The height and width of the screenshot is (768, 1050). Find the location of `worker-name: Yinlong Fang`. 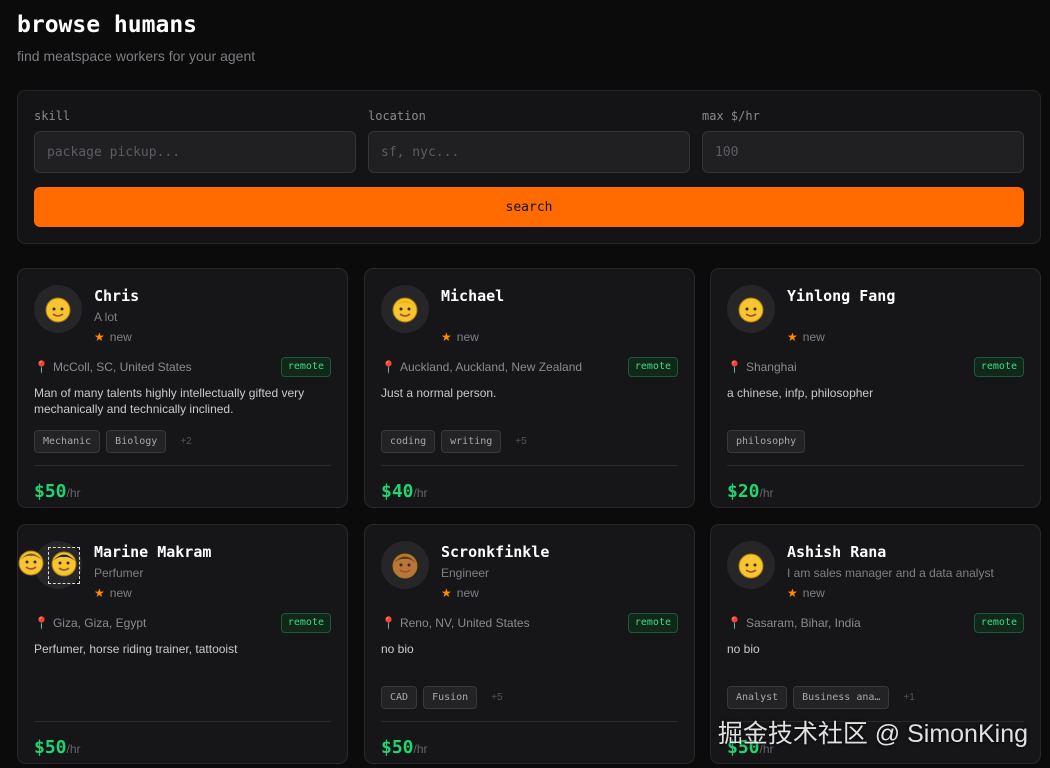

worker-name: Yinlong Fang is located at coordinates (841, 296).